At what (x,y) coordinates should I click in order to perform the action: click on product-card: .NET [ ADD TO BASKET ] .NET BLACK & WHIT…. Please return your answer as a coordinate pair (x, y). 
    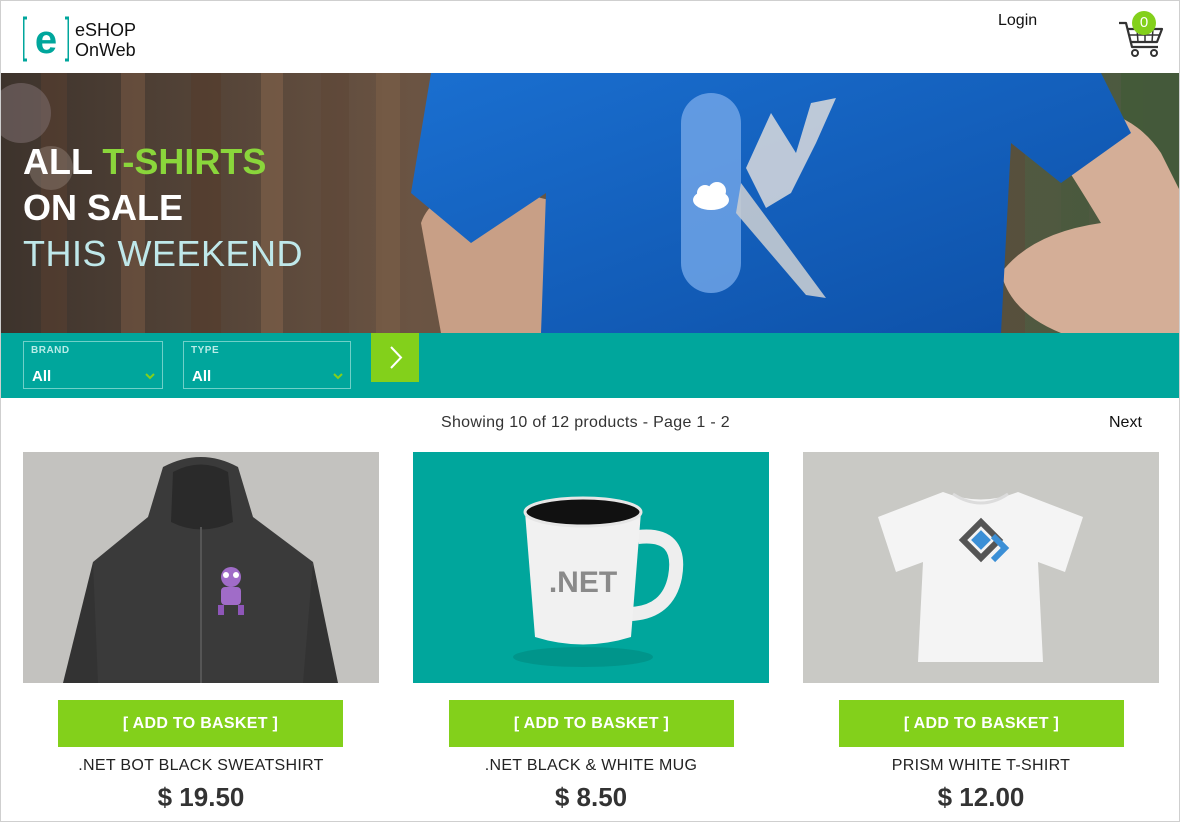
    Looking at the image, I should click on (591, 636).